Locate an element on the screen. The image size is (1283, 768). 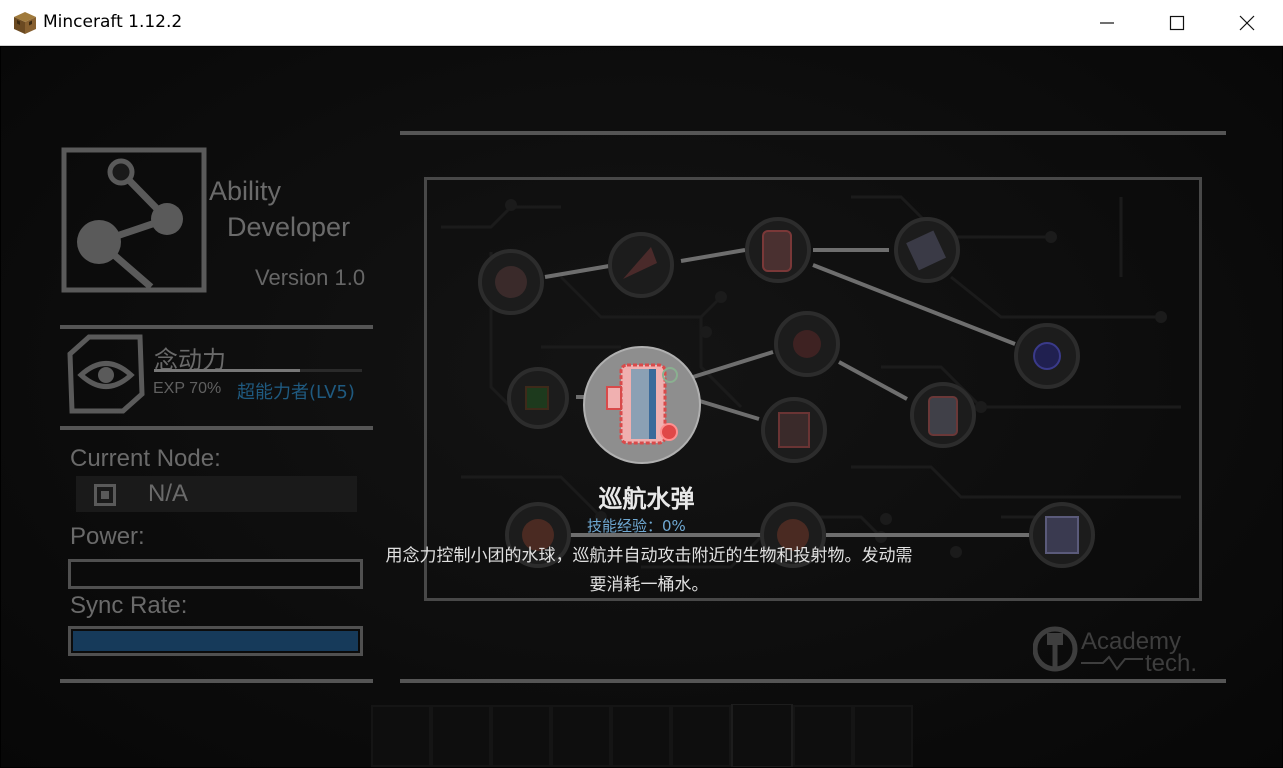
close-button is located at coordinates (1247, 23).